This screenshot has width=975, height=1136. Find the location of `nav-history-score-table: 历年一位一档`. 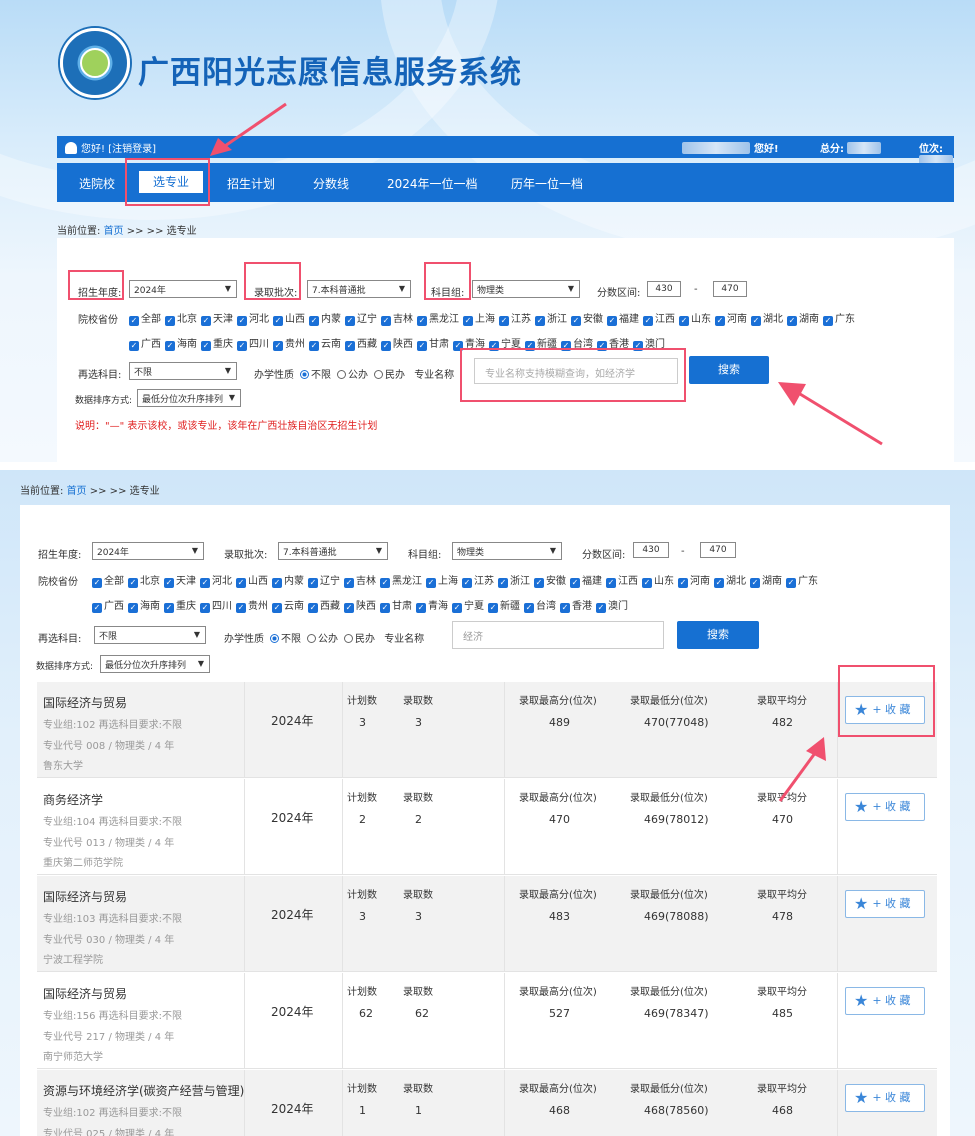

nav-history-score-table: 历年一位一档 is located at coordinates (547, 183).